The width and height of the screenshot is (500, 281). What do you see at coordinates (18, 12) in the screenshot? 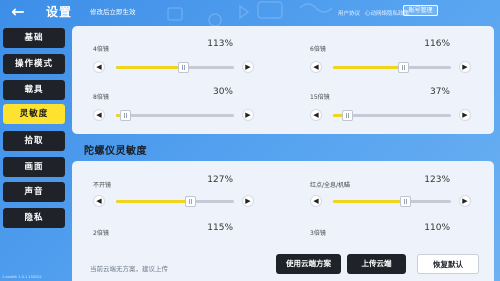
I see `back-arrow-icon: ←` at bounding box center [18, 12].